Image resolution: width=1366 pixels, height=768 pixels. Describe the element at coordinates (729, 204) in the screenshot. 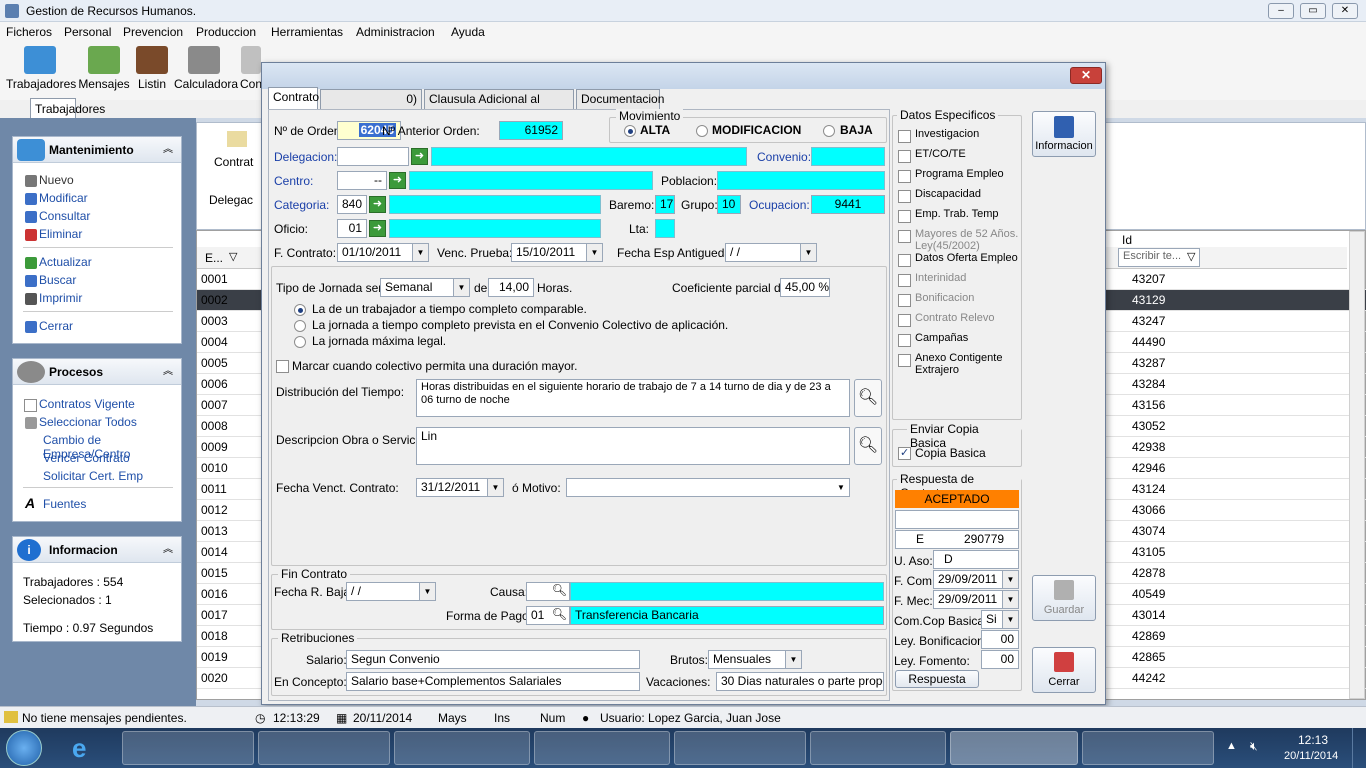

I see `grupo-field: 10` at that location.